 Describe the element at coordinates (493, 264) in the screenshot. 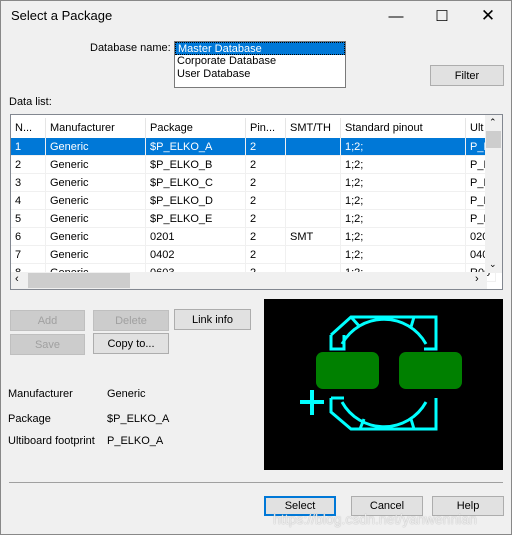

I see `scroll-down-icon: ⌄` at that location.